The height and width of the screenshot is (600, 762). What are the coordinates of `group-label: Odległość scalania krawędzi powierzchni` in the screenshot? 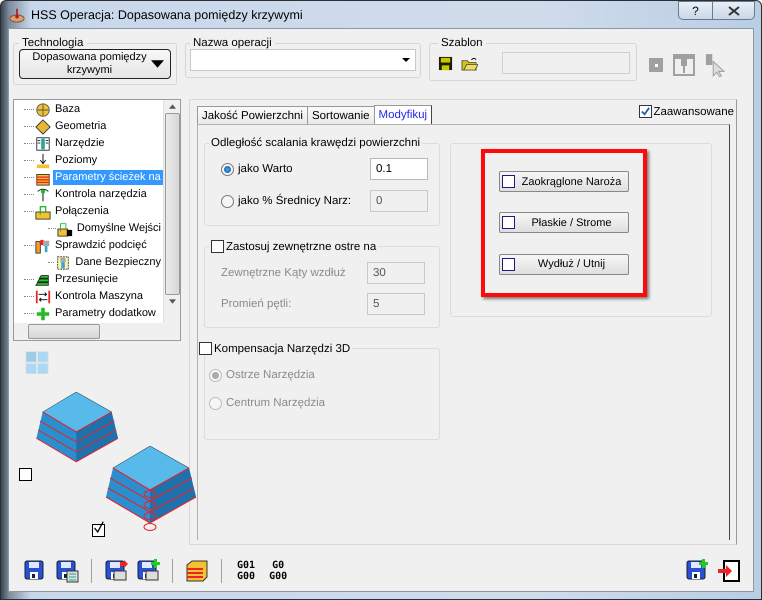 It's located at (315, 143).